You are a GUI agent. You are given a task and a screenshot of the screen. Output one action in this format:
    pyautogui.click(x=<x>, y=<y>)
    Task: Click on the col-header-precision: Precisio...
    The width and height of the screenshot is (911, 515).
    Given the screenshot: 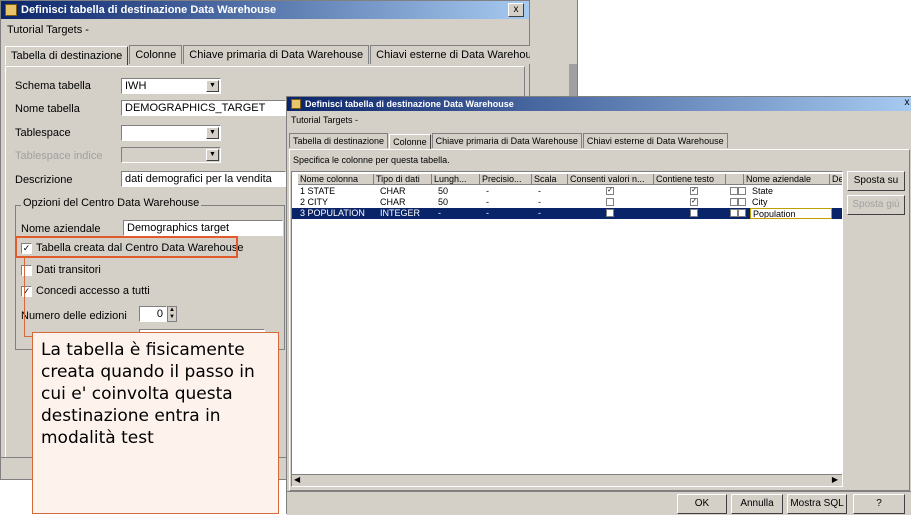 What is the action you would take?
    pyautogui.click(x=506, y=179)
    